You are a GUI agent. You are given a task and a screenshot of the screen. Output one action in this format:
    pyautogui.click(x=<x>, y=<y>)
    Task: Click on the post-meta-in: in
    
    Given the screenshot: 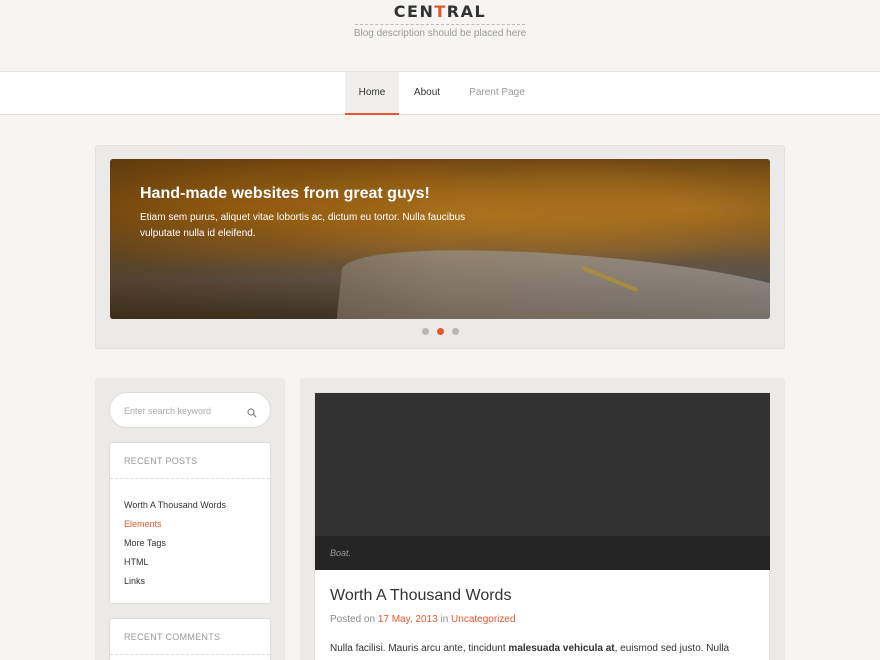 What is the action you would take?
    pyautogui.click(x=444, y=619)
    